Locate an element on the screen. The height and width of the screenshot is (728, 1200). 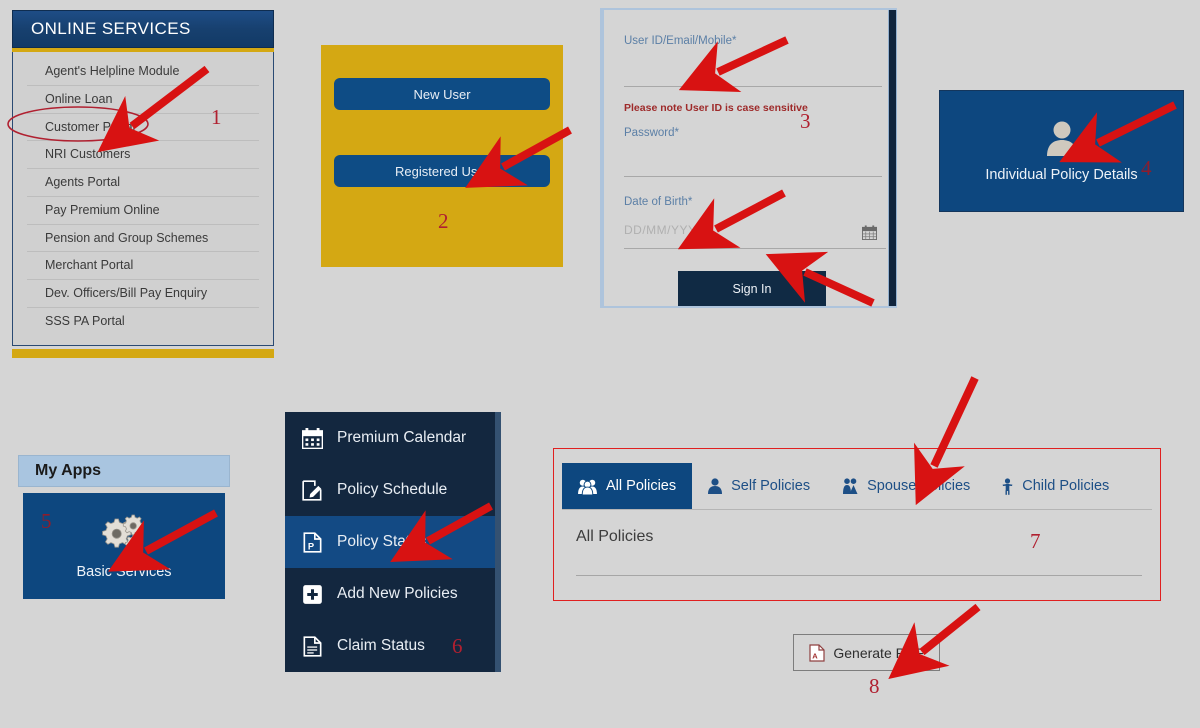
tab-label: Spouse Policies is located at coordinates (919, 486).